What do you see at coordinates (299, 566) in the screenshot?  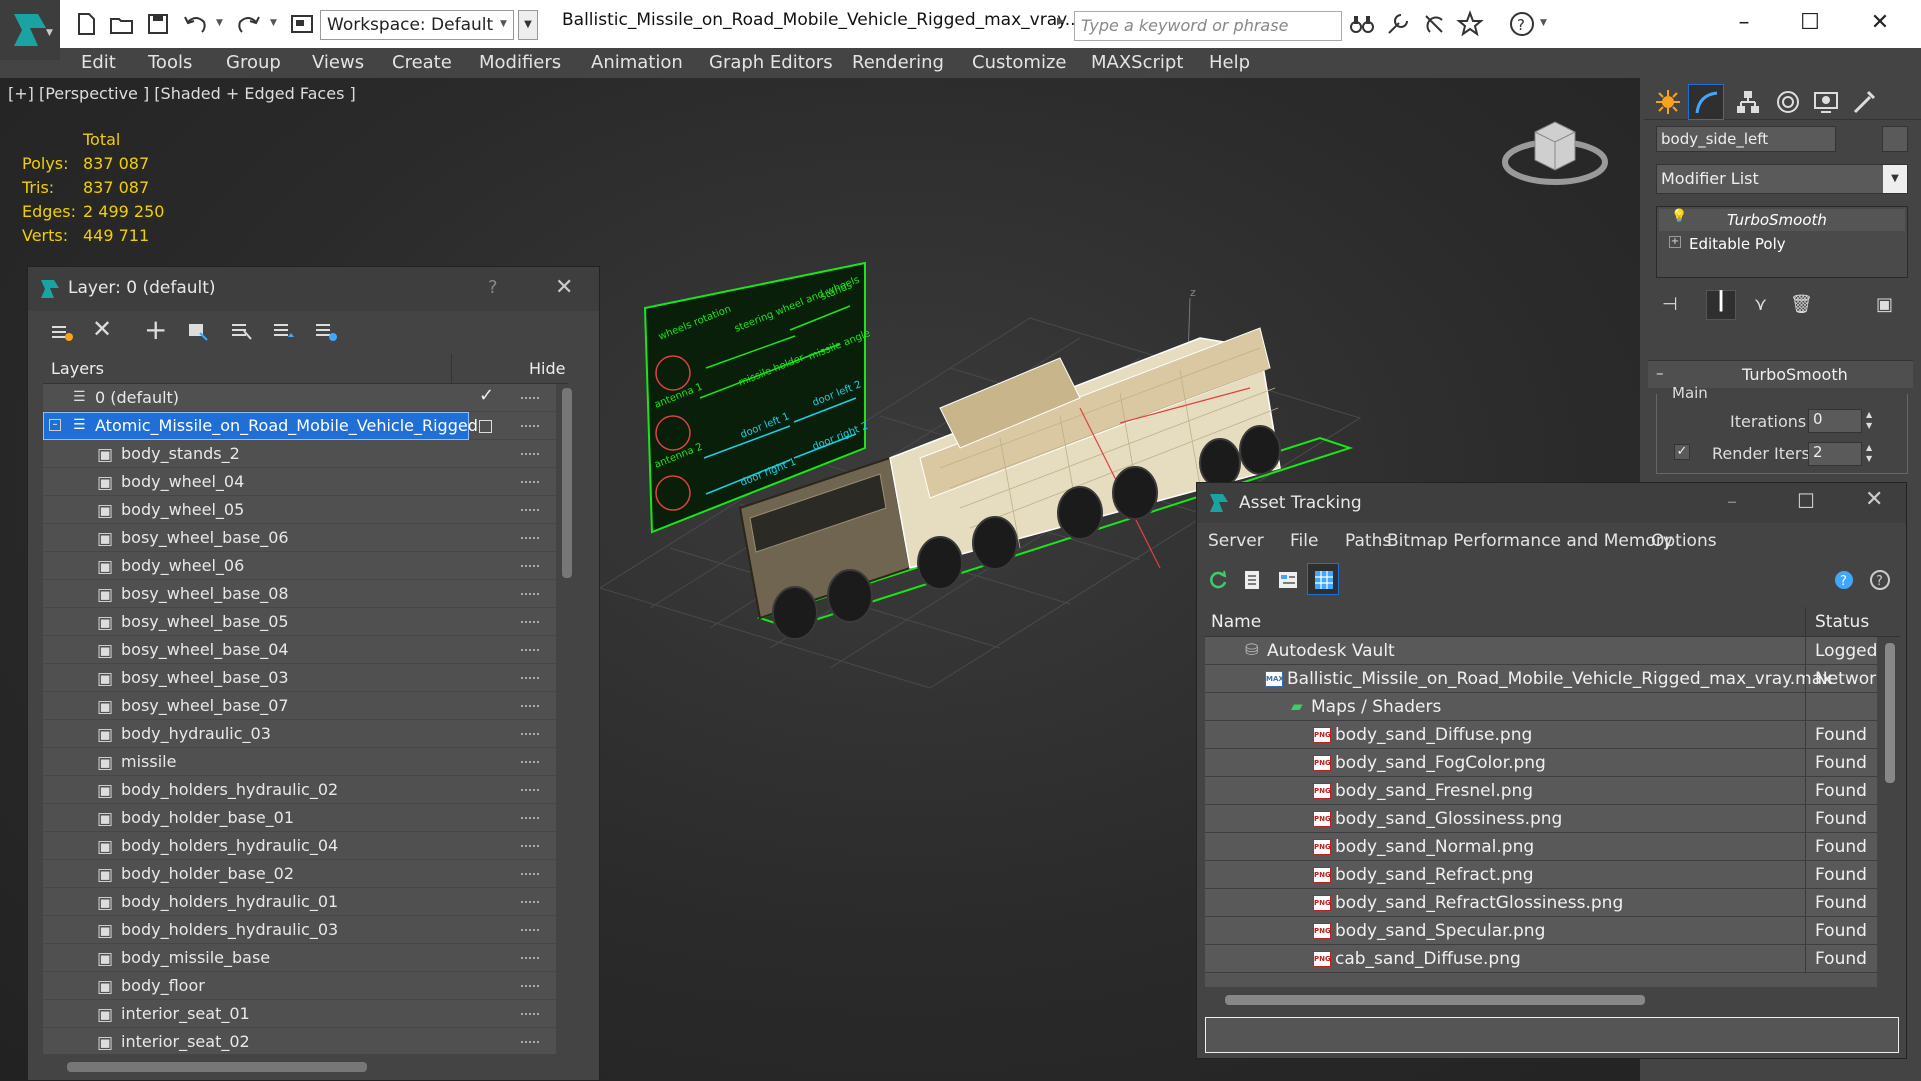 I see `layer-object-row: ▣ body_wheel_06` at bounding box center [299, 566].